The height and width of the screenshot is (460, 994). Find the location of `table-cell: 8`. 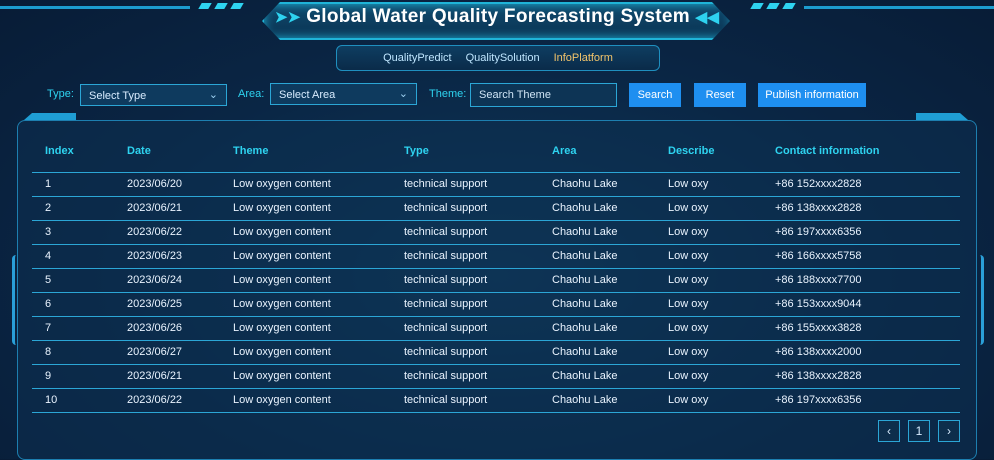

table-cell: 8 is located at coordinates (48, 352).